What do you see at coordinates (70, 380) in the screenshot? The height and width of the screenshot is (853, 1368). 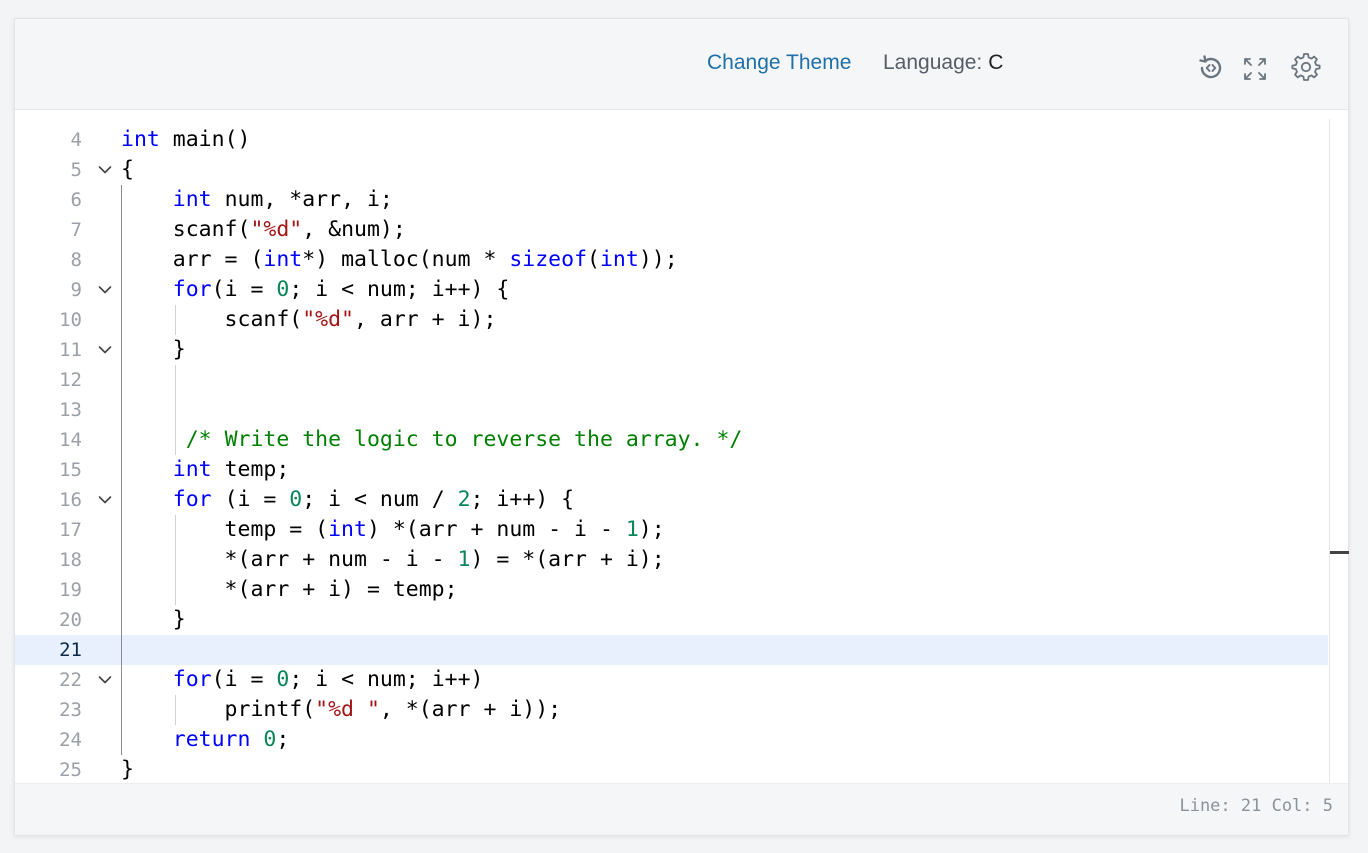 I see `line-number: 12` at bounding box center [70, 380].